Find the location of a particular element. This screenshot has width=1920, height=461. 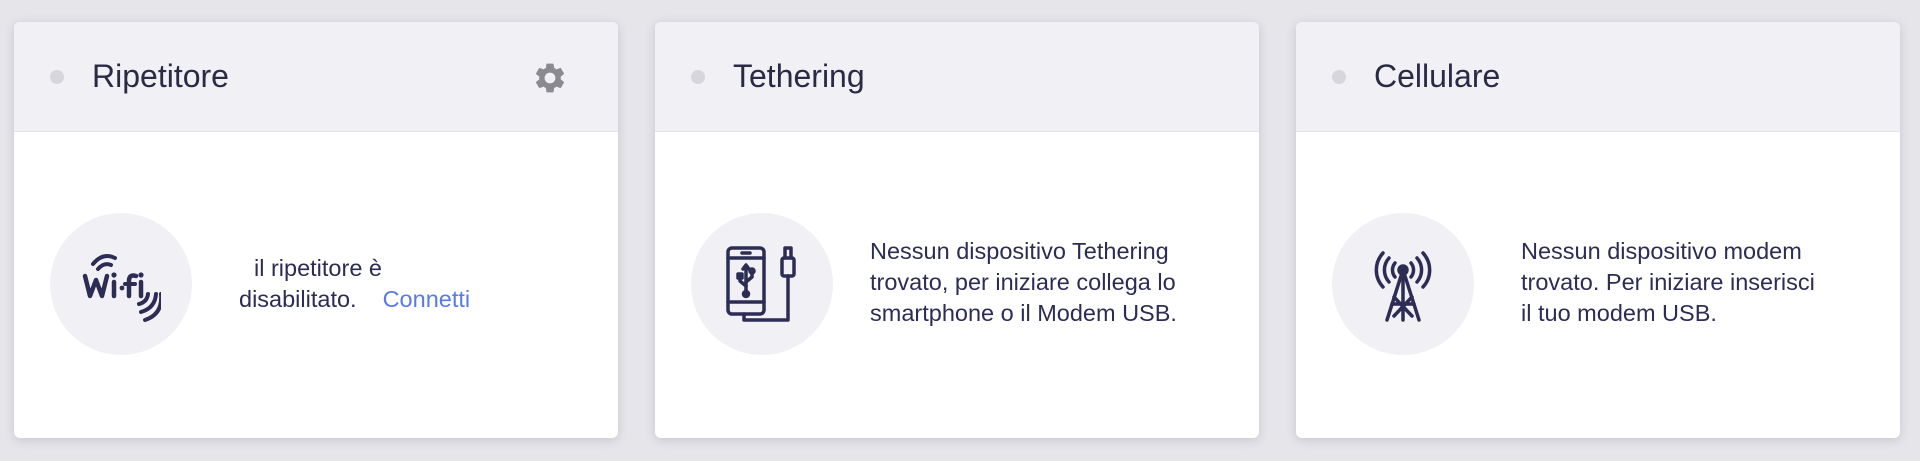

connect-link: Connetti is located at coordinates (427, 299).